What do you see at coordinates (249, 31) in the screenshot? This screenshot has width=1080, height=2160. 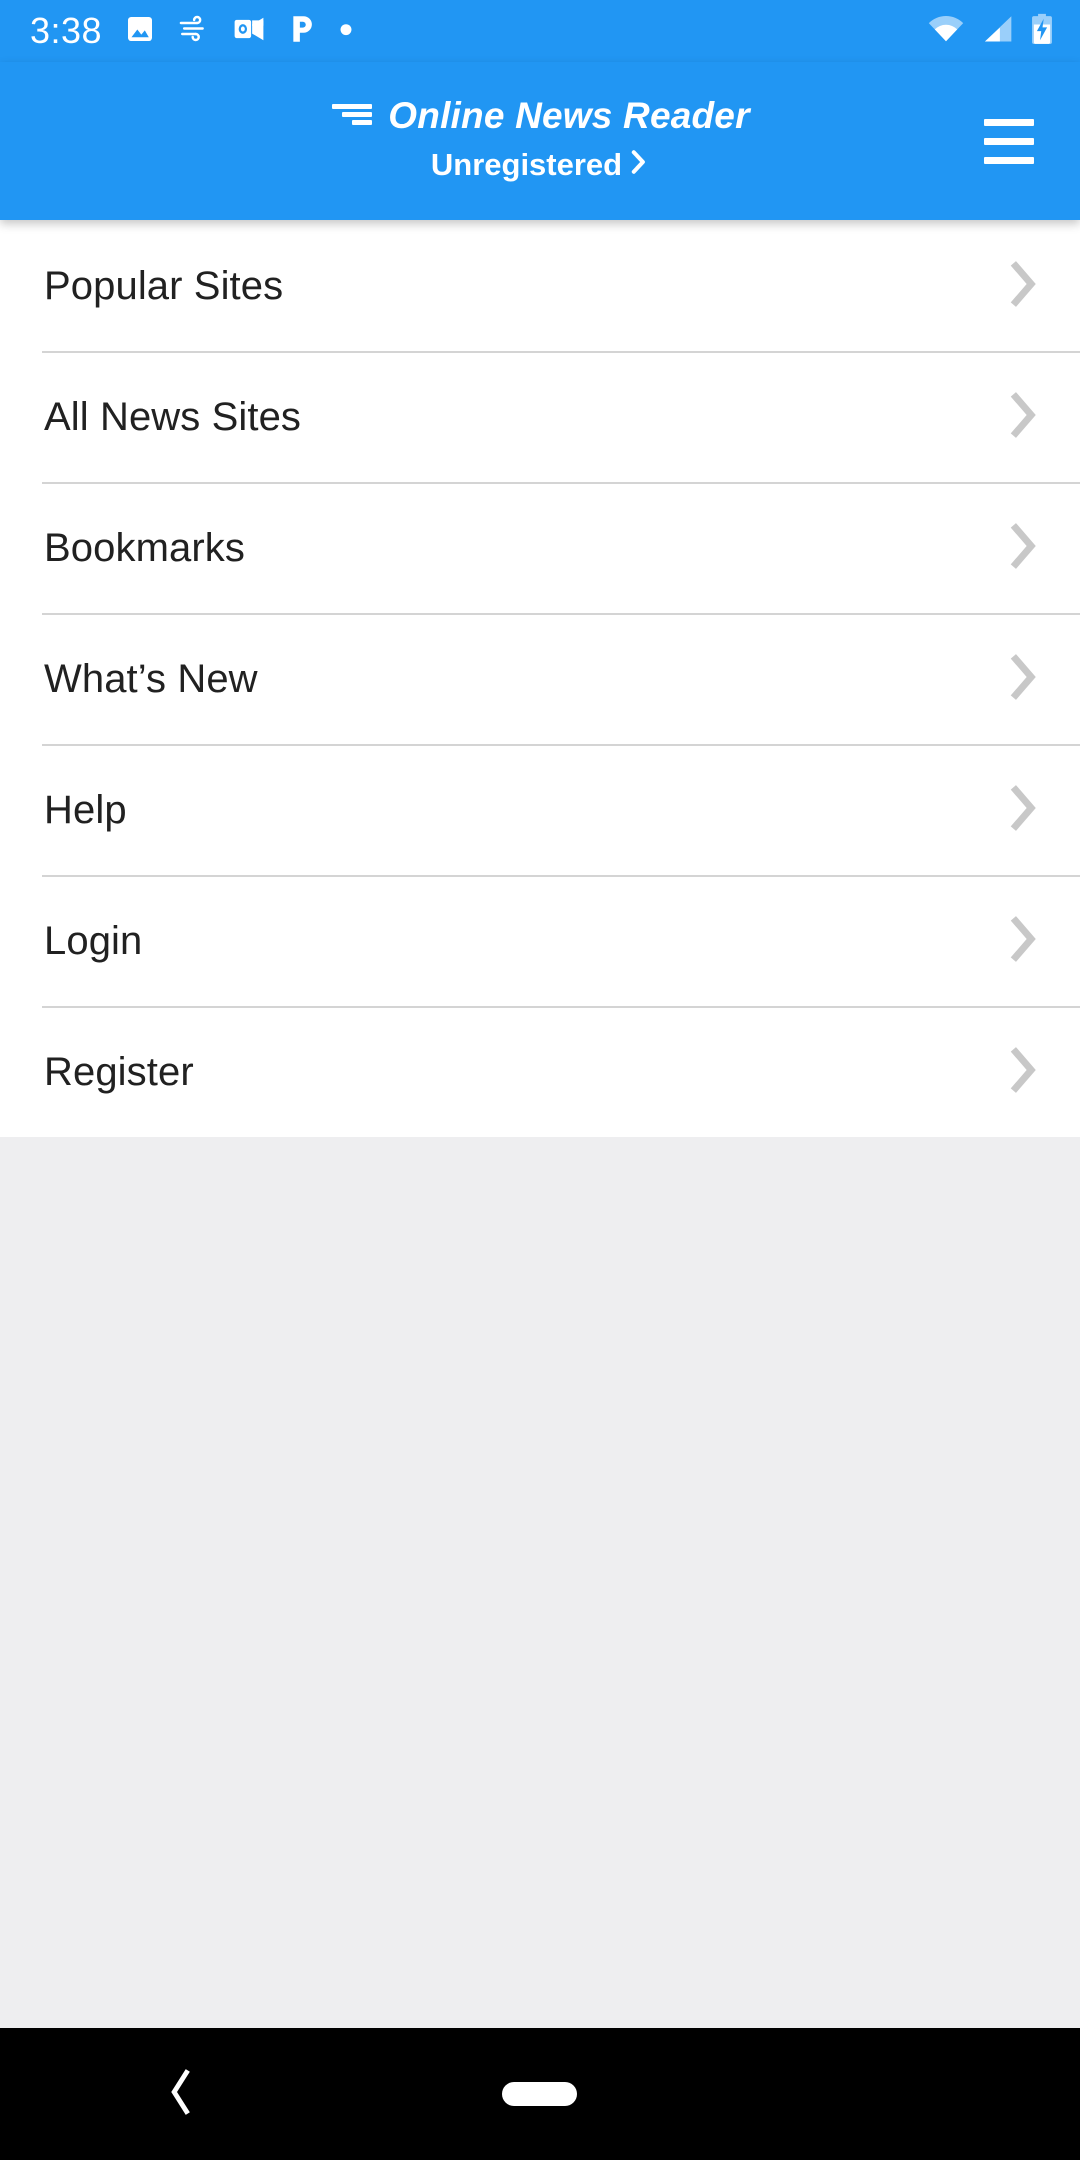 I see `outlook-icon` at bounding box center [249, 31].